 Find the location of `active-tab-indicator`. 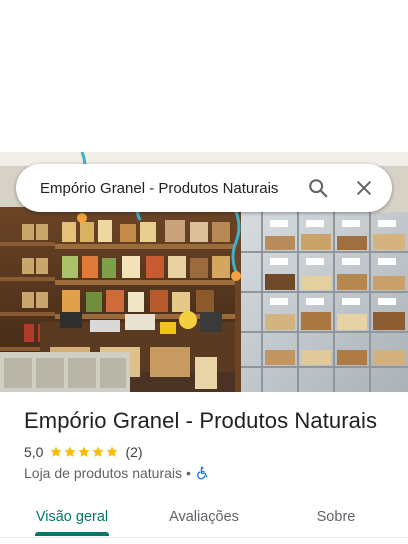

active-tab-indicator is located at coordinates (72, 534).